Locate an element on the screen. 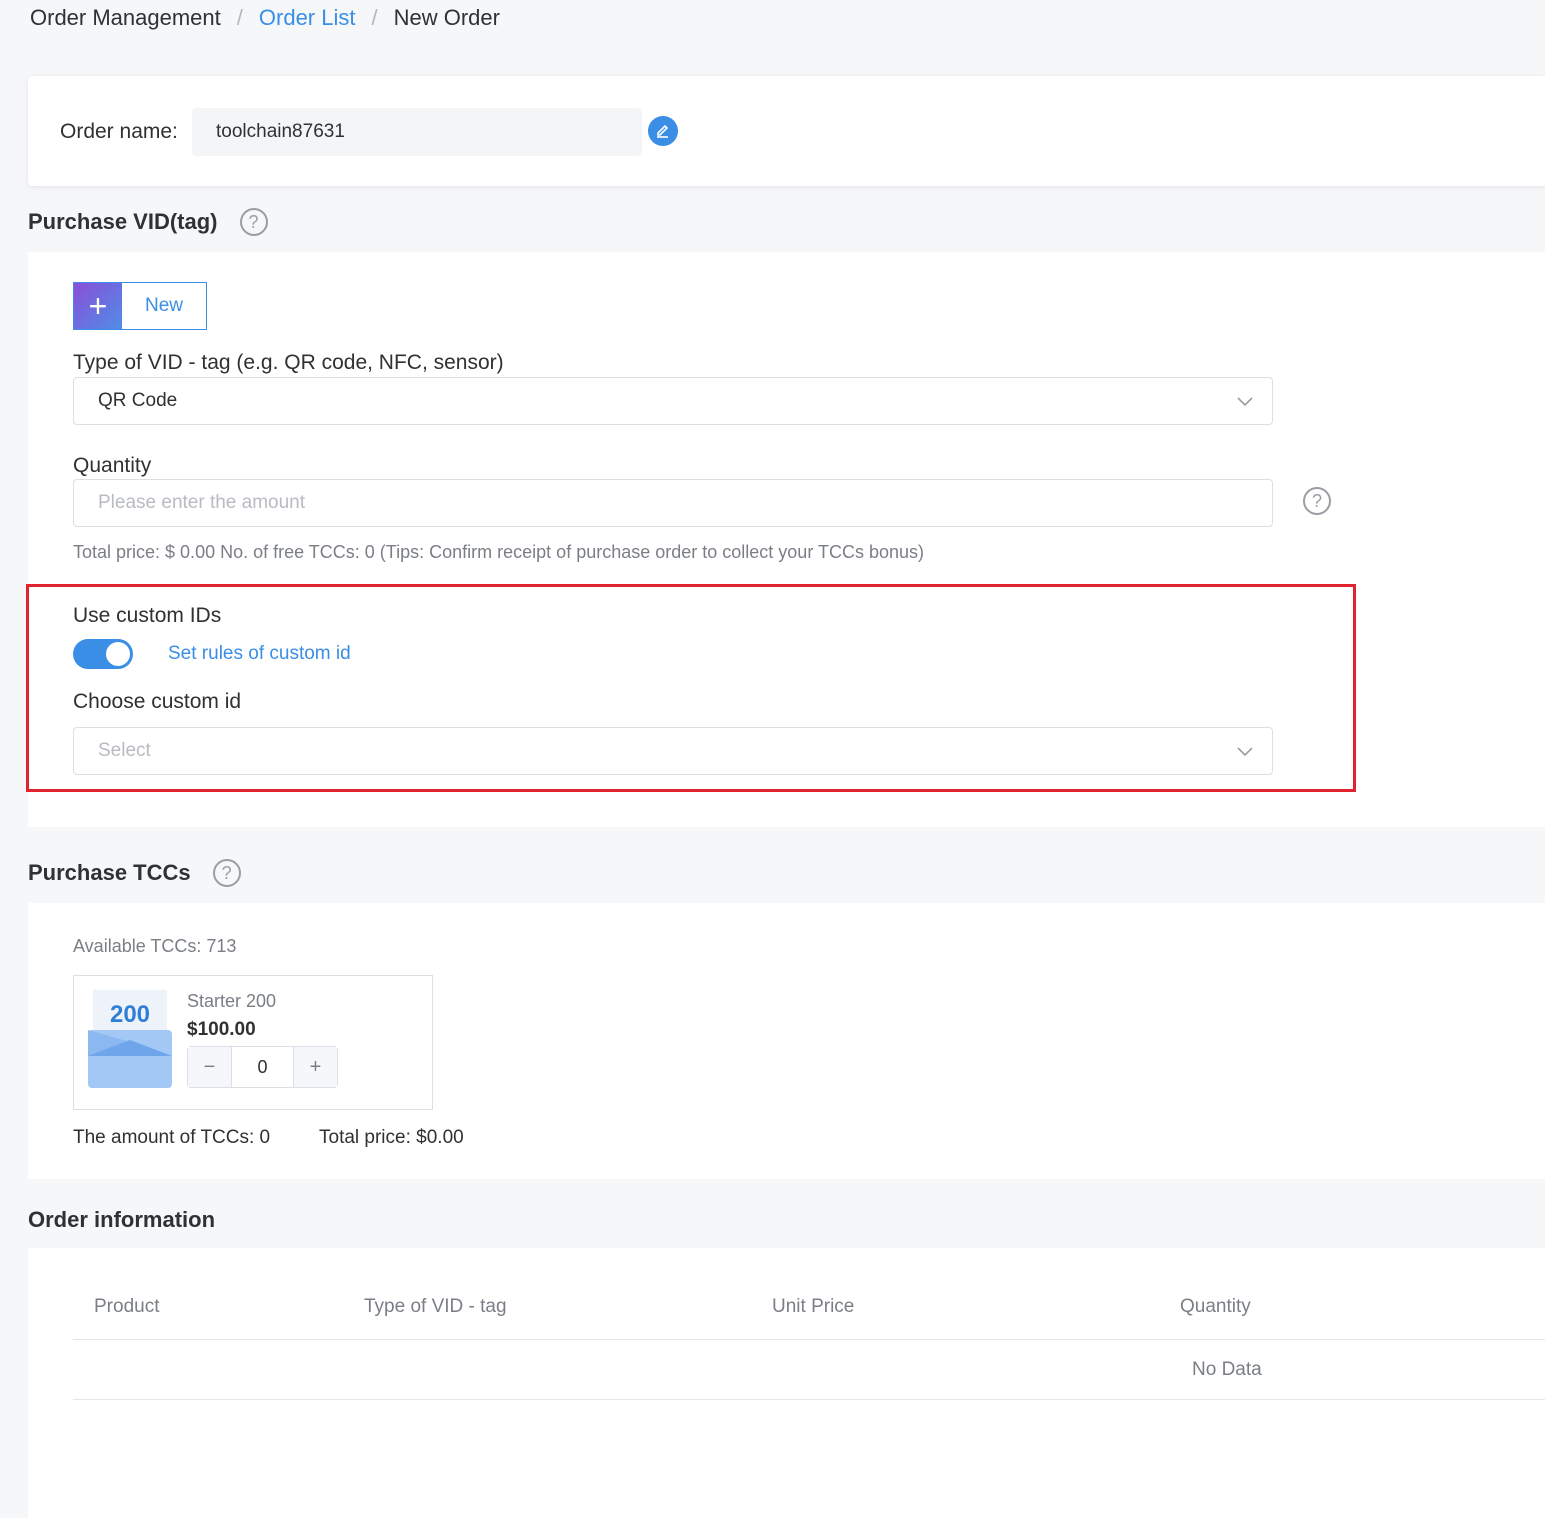 The height and width of the screenshot is (1518, 1545). order-name-label: Order name: is located at coordinates (119, 131).